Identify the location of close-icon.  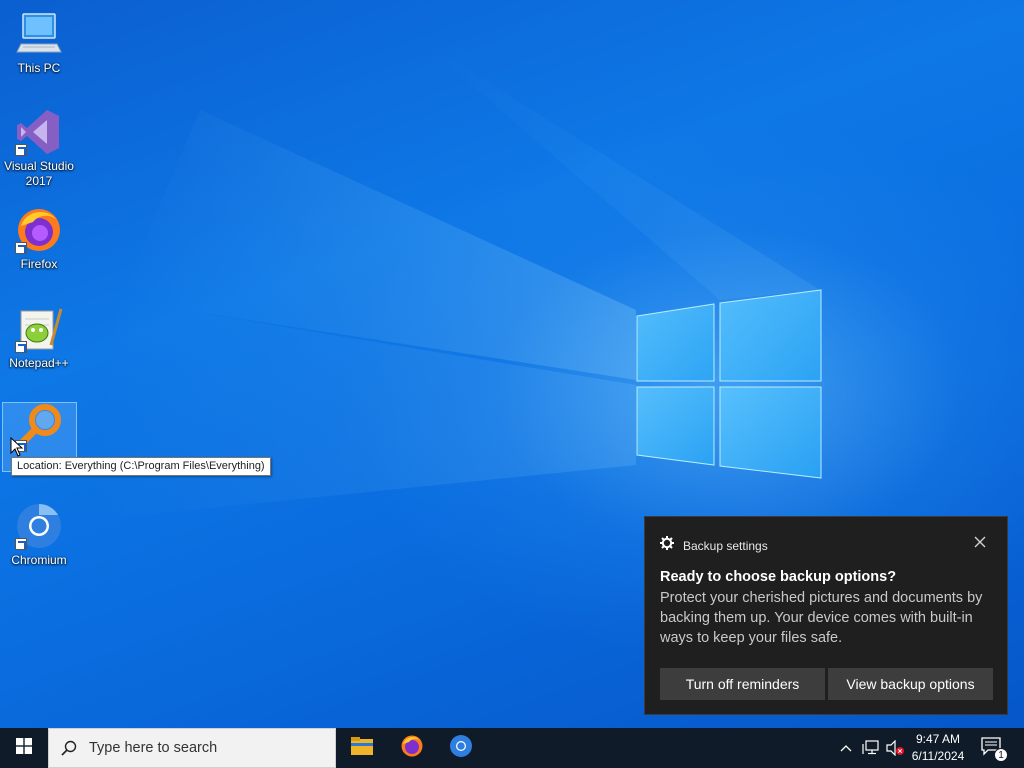
(980, 542).